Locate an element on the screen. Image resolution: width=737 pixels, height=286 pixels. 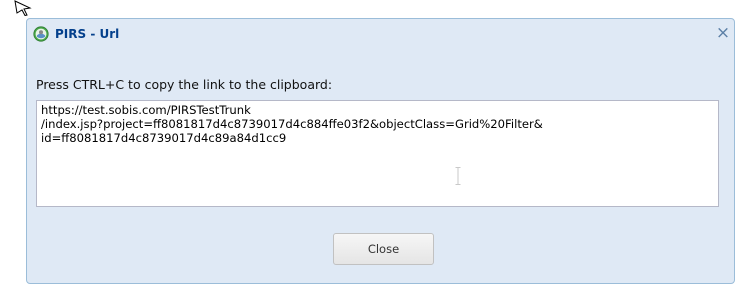
close-button: Close is located at coordinates (383, 249).